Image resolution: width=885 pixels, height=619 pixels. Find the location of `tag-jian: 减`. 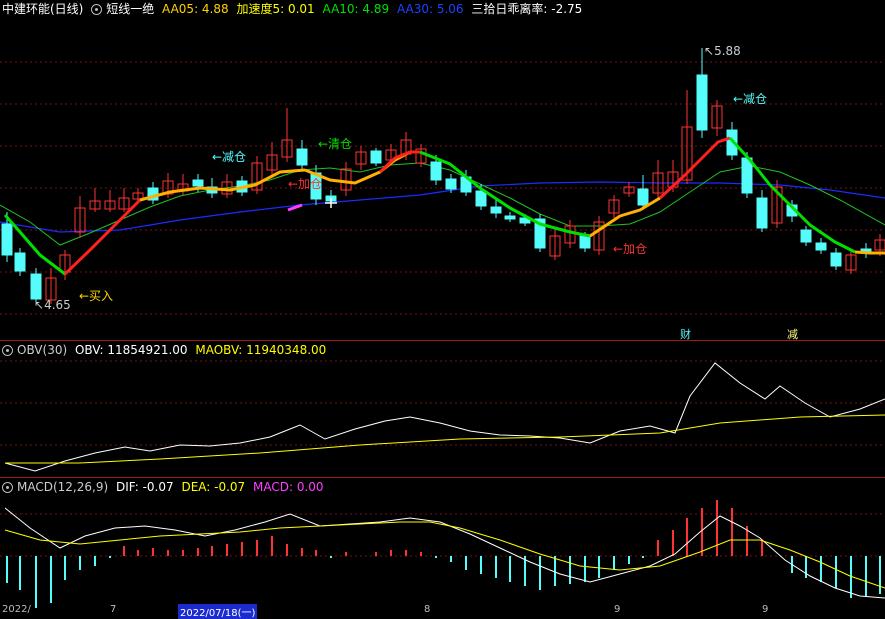

tag-jian: 减 is located at coordinates (792, 333).